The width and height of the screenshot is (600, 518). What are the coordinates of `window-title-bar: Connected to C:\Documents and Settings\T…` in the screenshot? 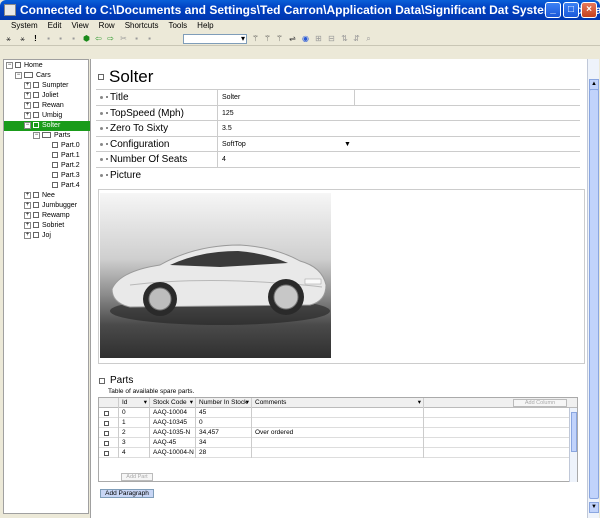 It's located at (300, 10).